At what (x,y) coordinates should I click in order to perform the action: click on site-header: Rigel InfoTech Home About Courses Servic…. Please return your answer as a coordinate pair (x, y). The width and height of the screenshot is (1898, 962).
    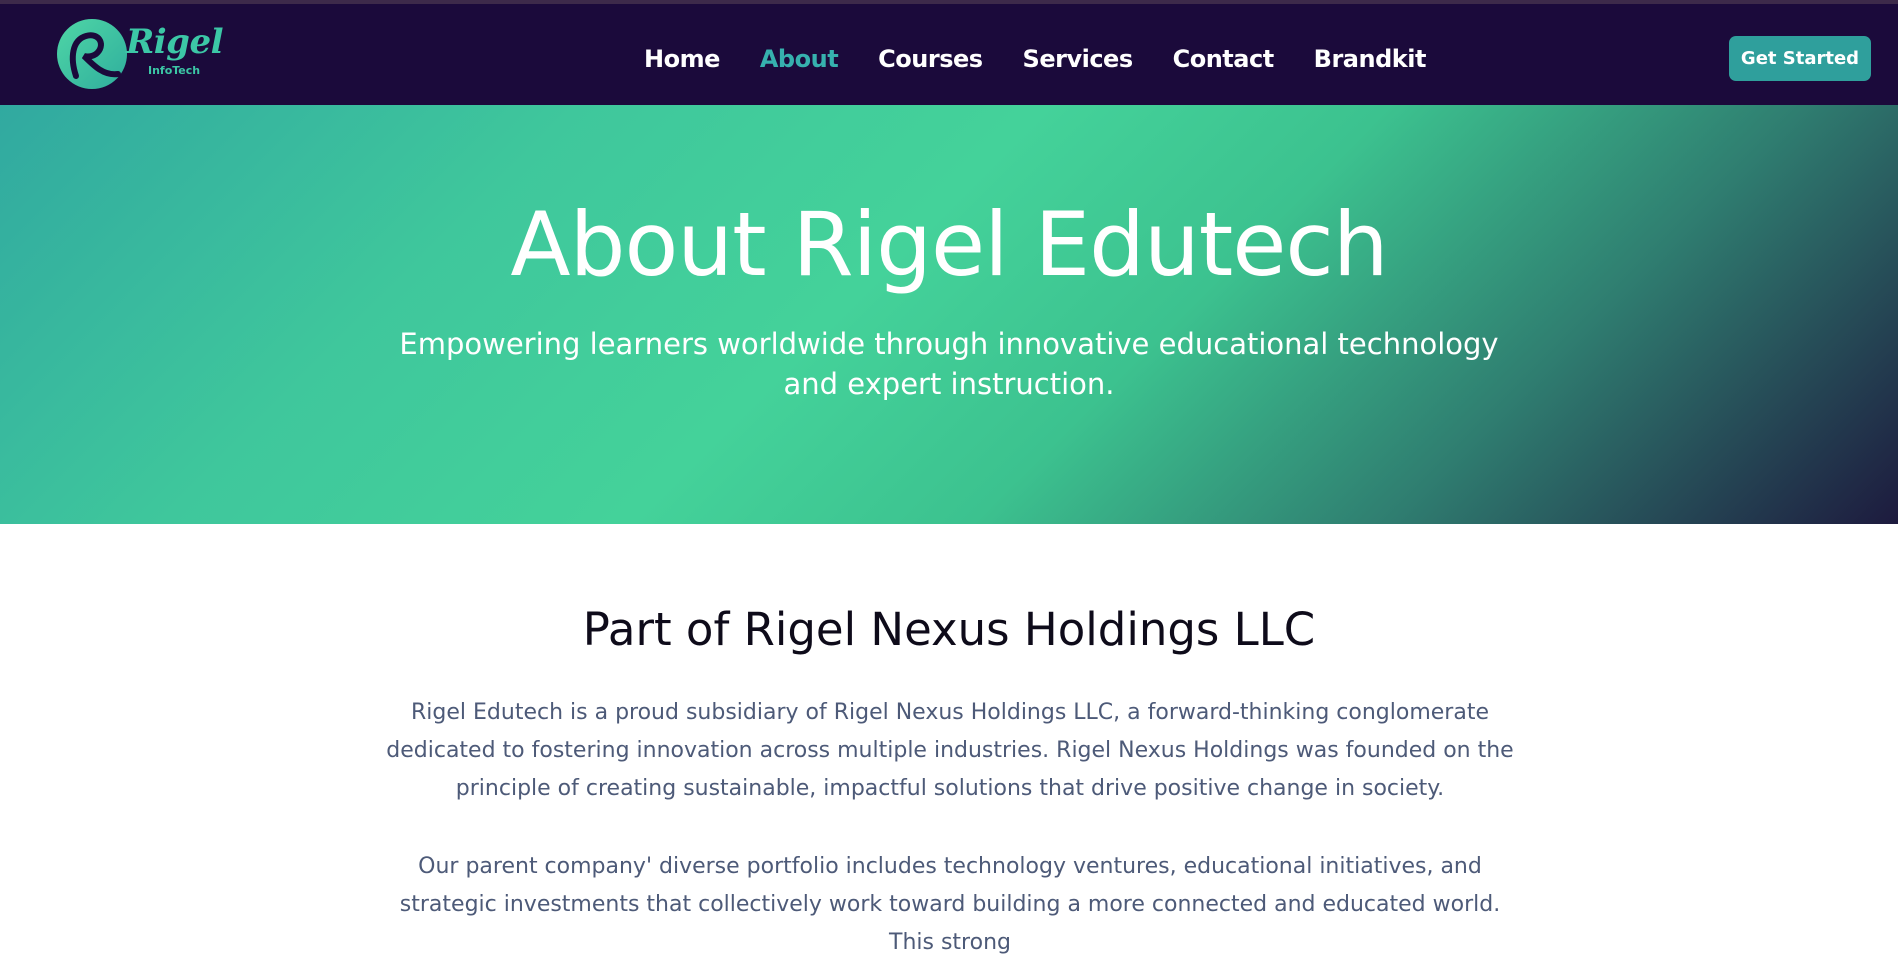
    Looking at the image, I should click on (949, 54).